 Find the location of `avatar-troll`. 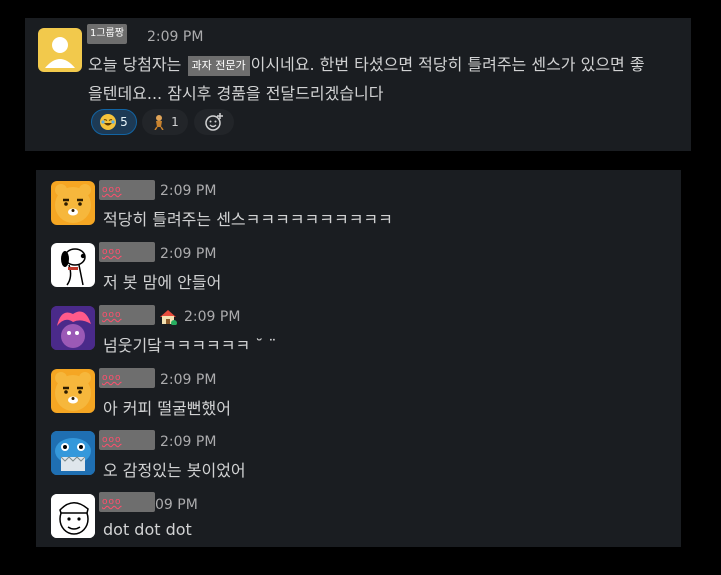

avatar-troll is located at coordinates (73, 328).